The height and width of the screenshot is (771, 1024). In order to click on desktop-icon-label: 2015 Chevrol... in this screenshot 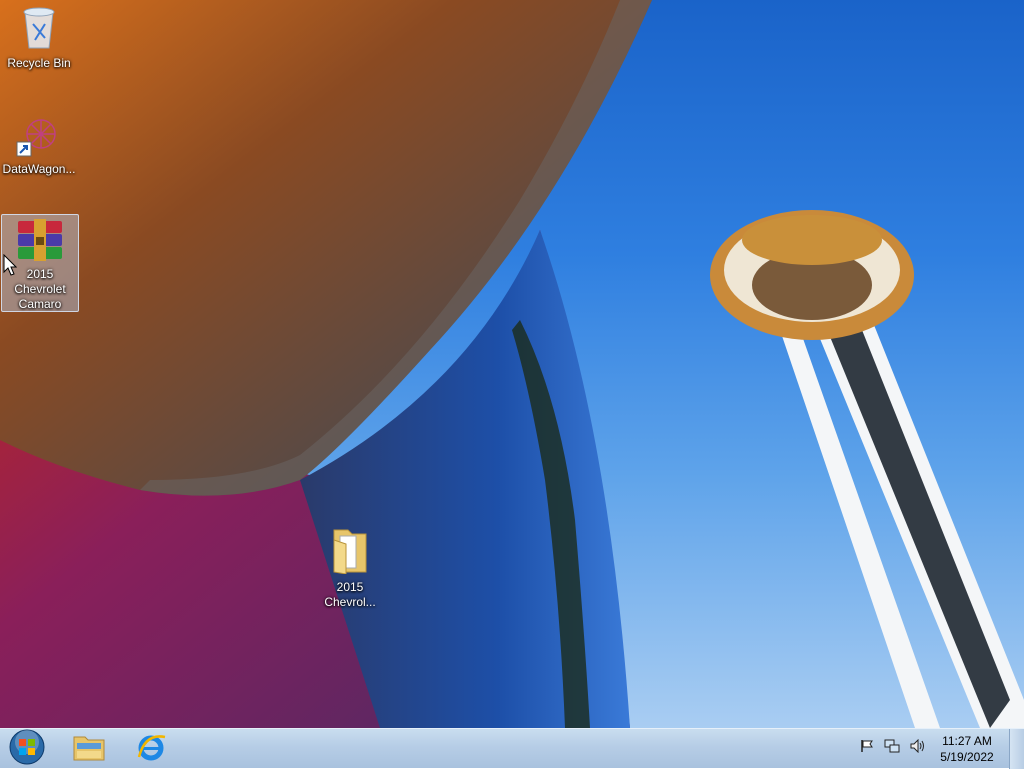, I will do `click(350, 594)`.